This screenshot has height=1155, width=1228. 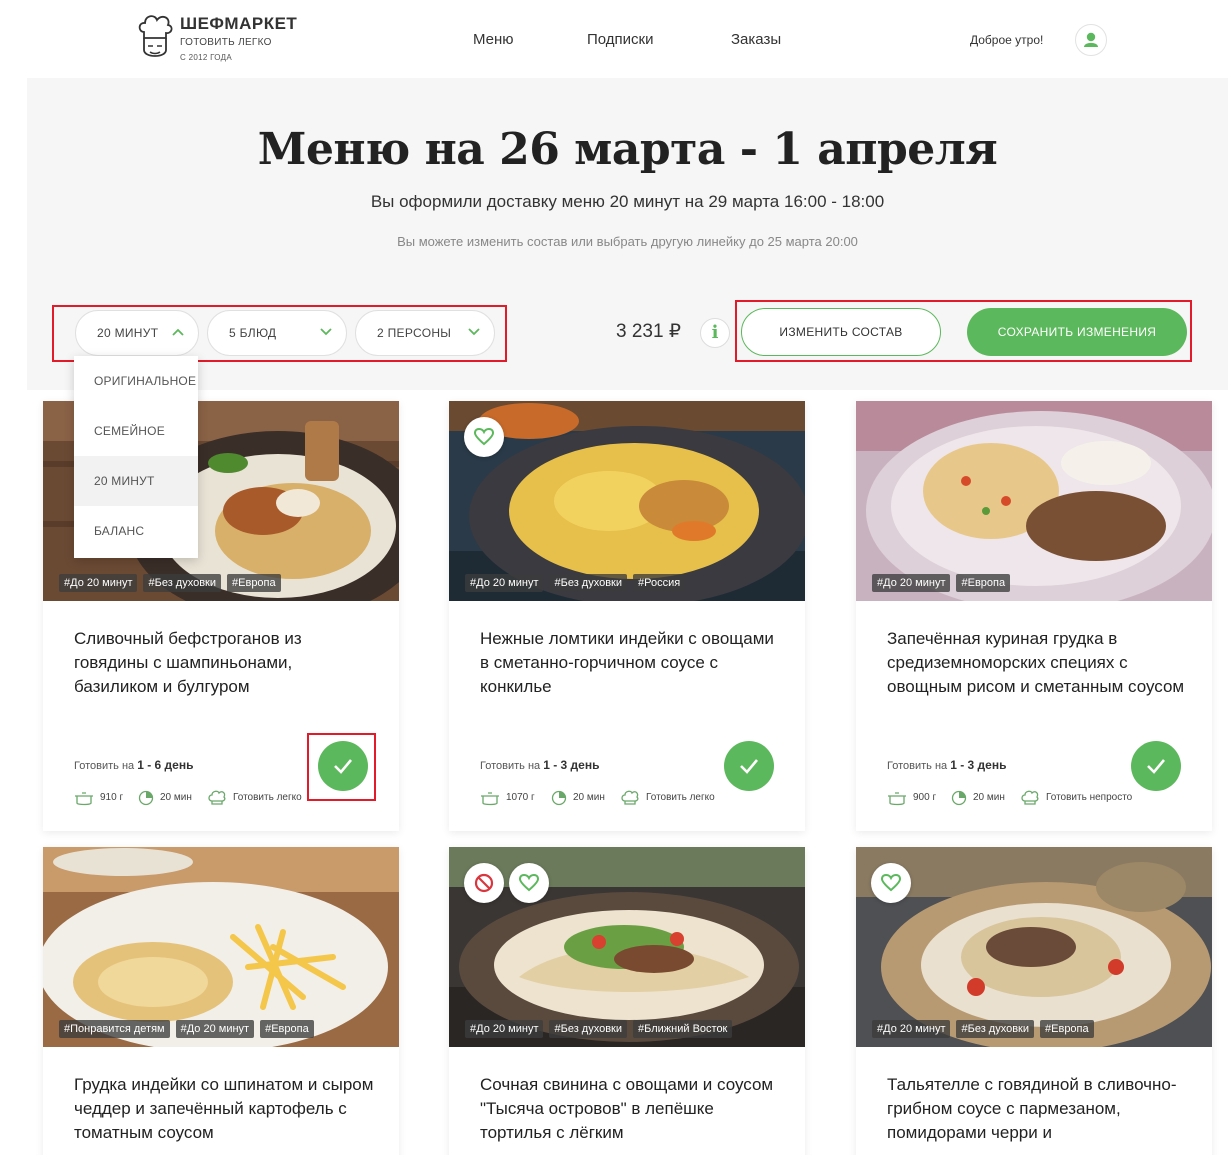 I want to click on cook-days: Готовить на 1 - 6 день, so click(x=134, y=765).